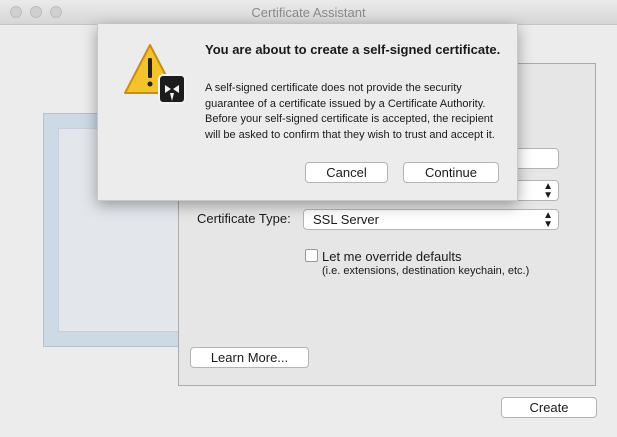 The width and height of the screenshot is (617, 437). I want to click on cancel-button: Cancel, so click(346, 172).